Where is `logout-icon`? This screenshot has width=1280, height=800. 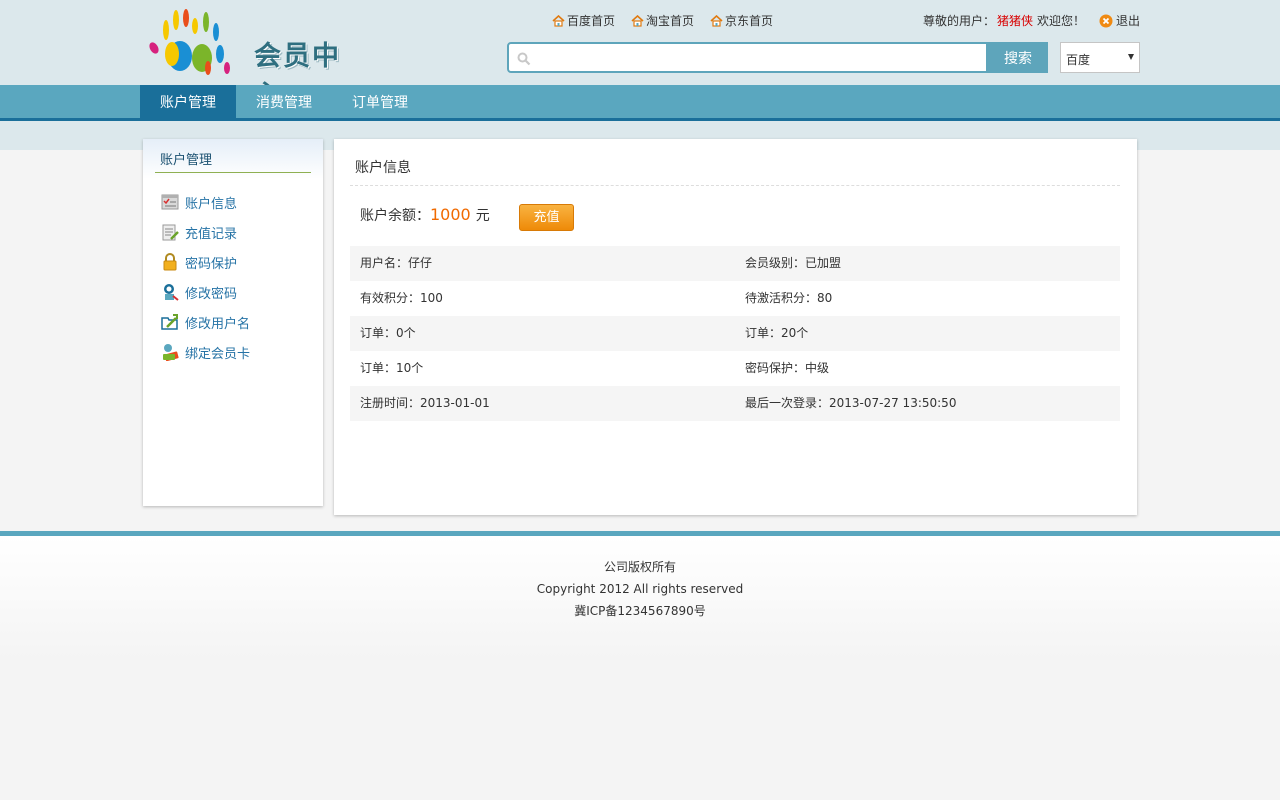
logout-icon is located at coordinates (1106, 20).